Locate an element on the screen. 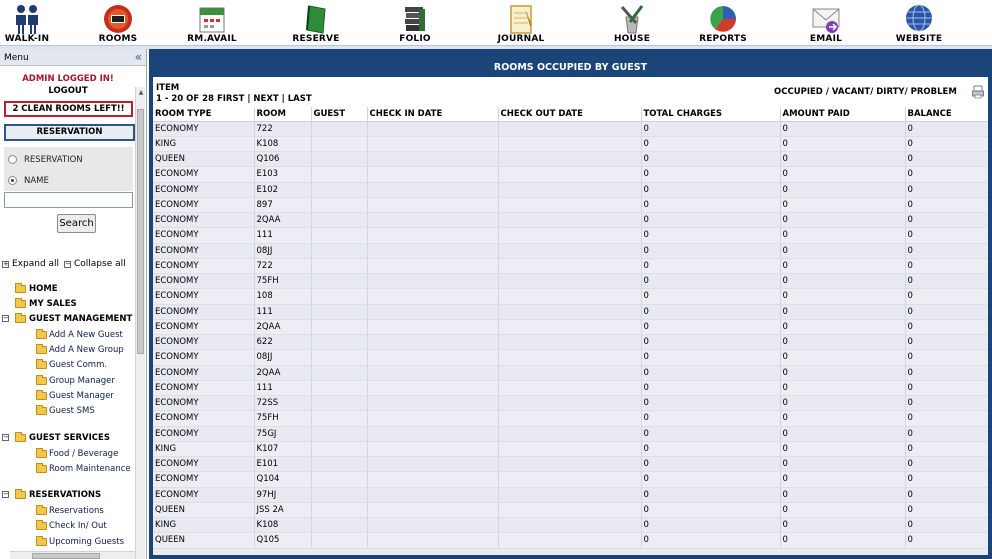  scroll-up-arrow-icon: ▲ is located at coordinates (141, 93).